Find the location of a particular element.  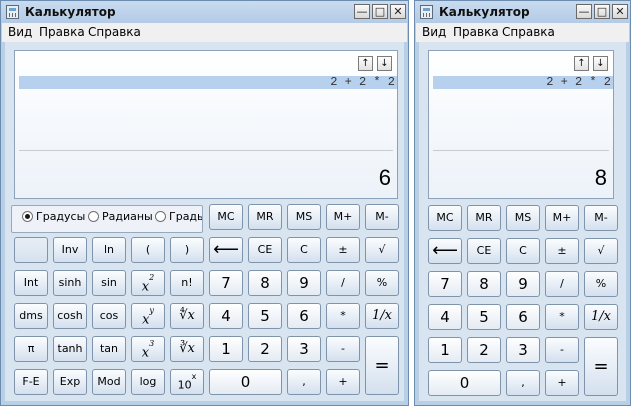

sin-button: sin is located at coordinates (109, 283).